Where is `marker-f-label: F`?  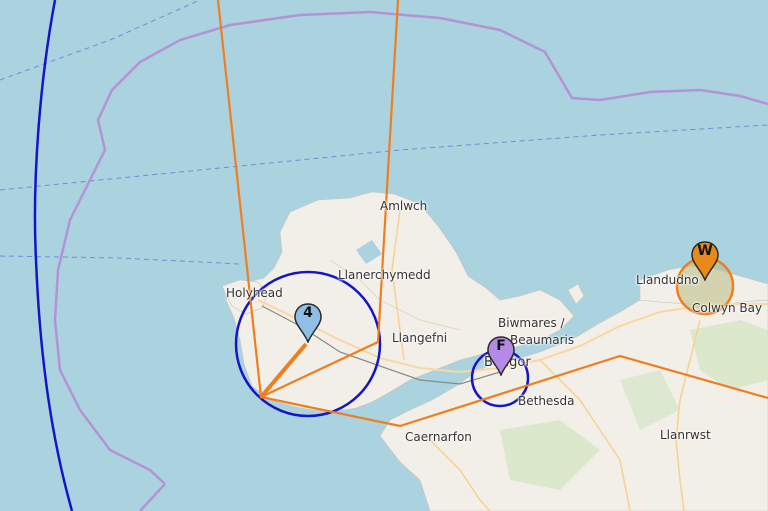
marker-f-label: F is located at coordinates (501, 346).